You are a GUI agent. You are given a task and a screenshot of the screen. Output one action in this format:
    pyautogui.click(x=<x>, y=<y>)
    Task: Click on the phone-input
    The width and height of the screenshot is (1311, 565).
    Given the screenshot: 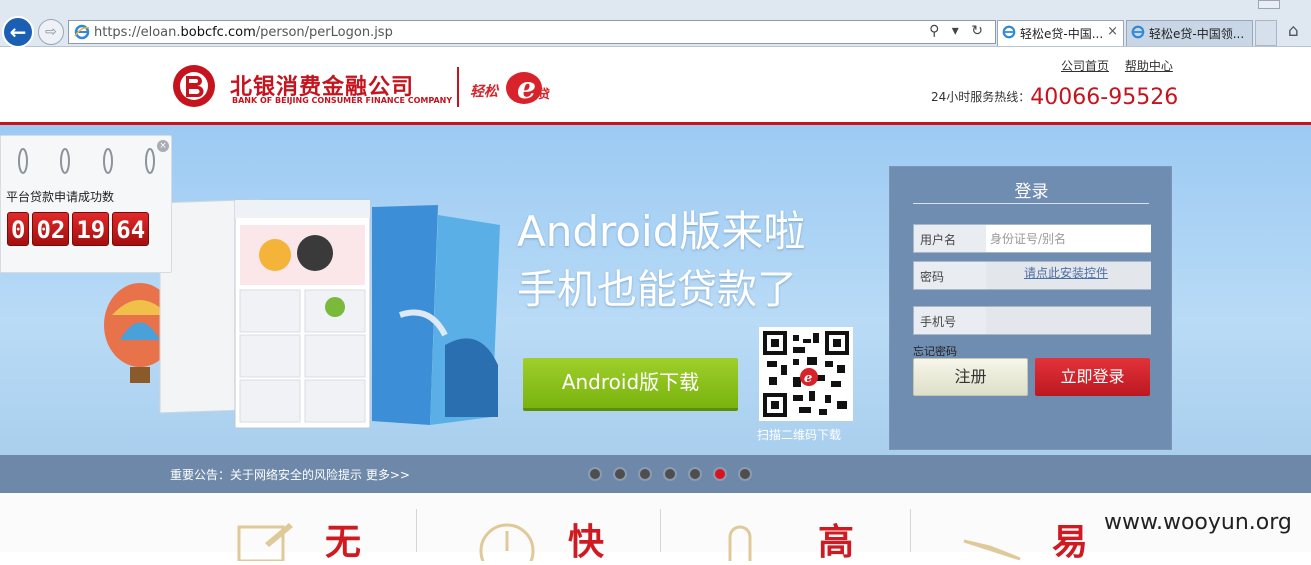 What is the action you would take?
    pyautogui.click(x=1068, y=320)
    